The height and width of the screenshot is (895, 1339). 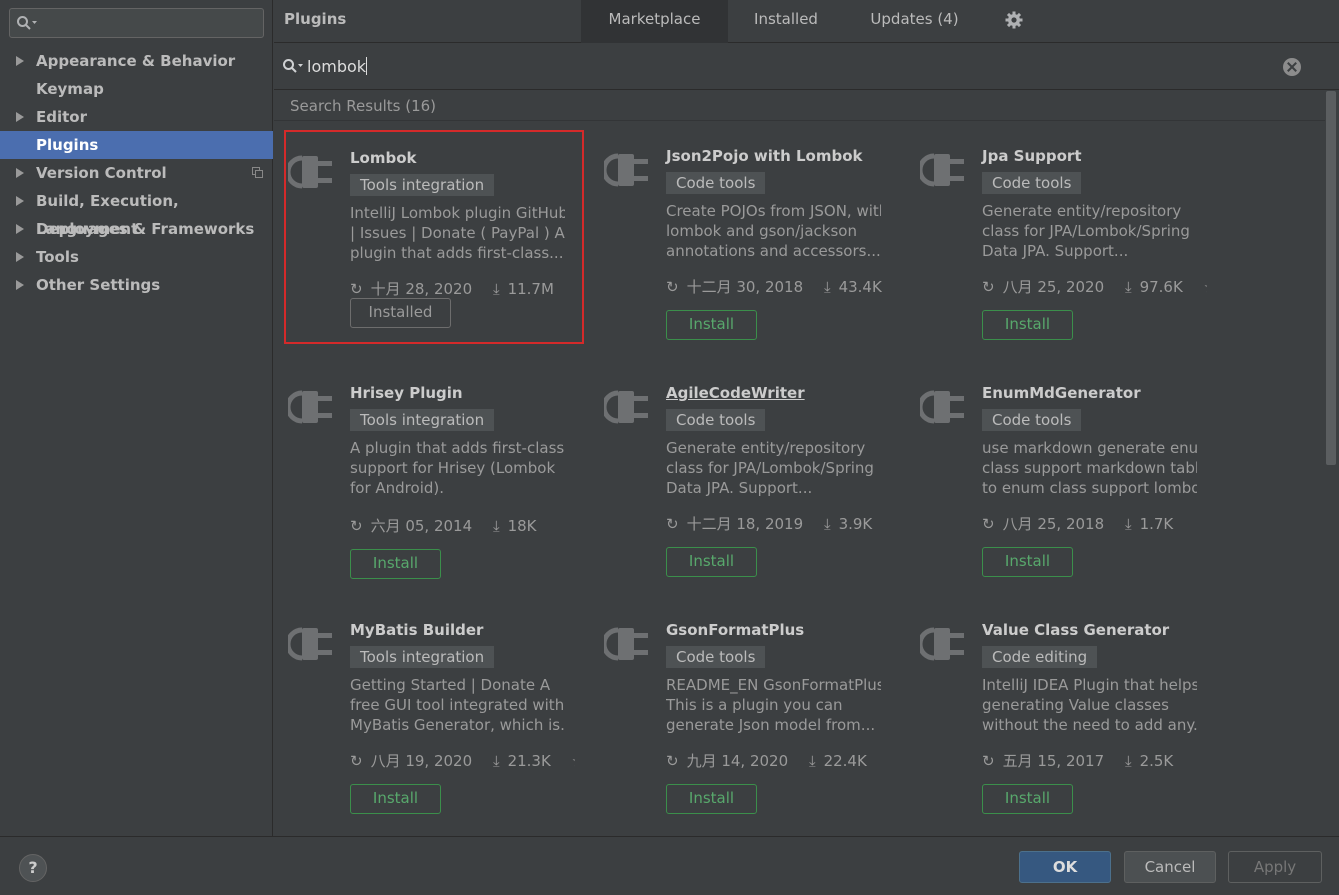 What do you see at coordinates (136, 117) in the screenshot?
I see `sidebar-item-editor: Editor` at bounding box center [136, 117].